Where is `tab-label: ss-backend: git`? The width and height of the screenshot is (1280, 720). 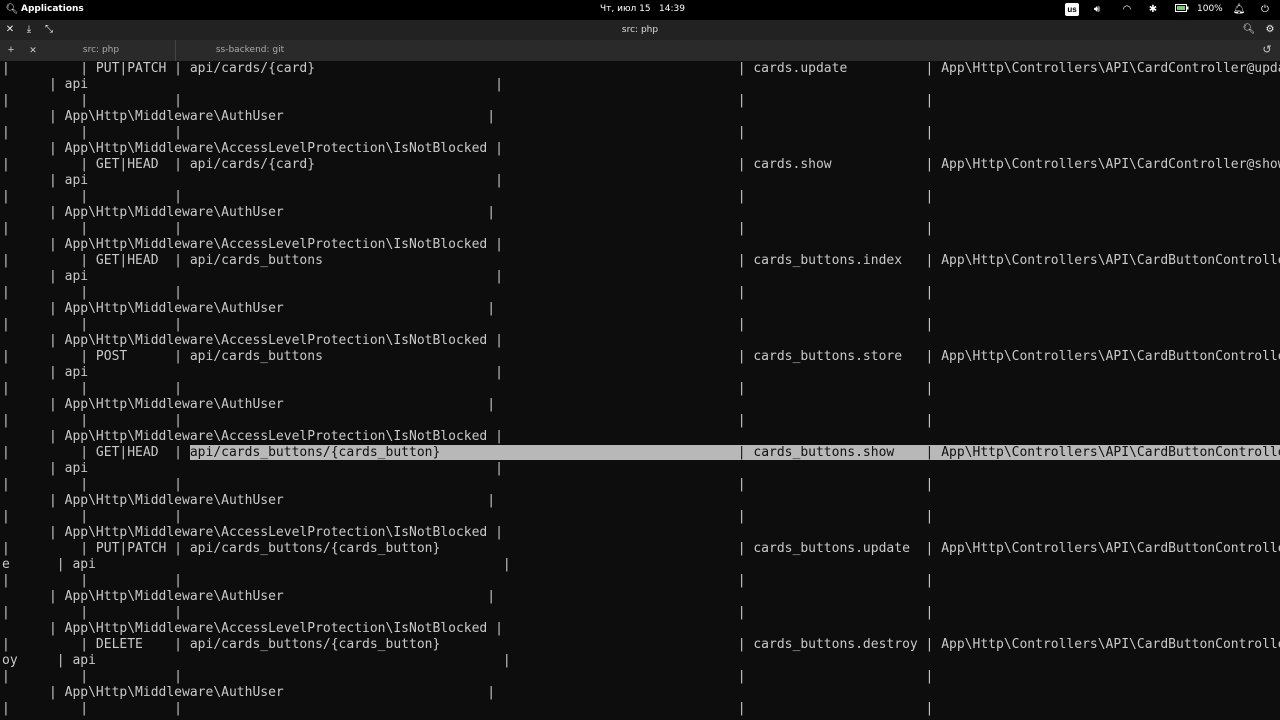 tab-label: ss-backend: git is located at coordinates (250, 50).